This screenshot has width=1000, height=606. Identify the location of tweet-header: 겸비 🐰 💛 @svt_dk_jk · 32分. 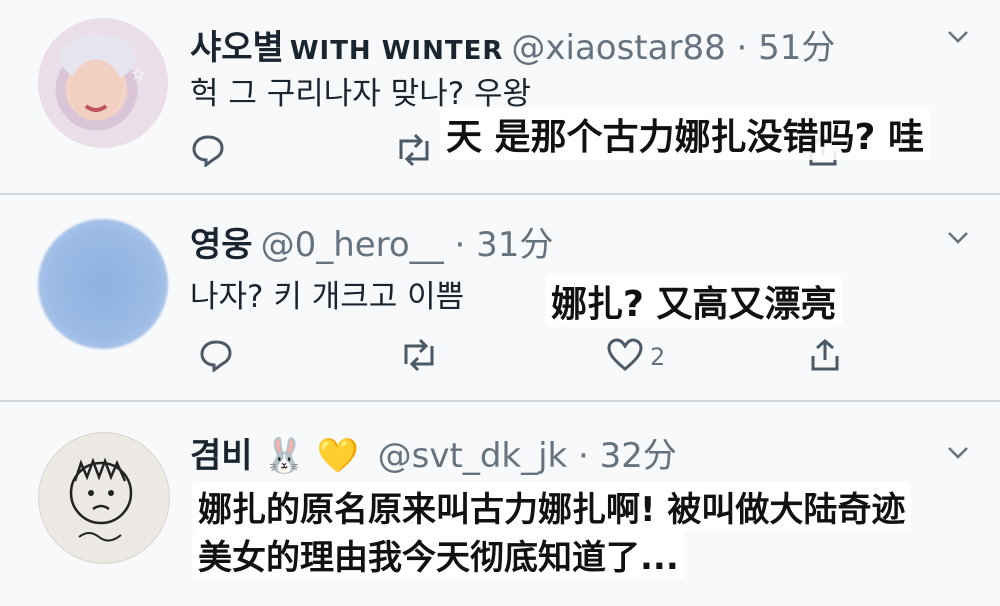
(433, 452).